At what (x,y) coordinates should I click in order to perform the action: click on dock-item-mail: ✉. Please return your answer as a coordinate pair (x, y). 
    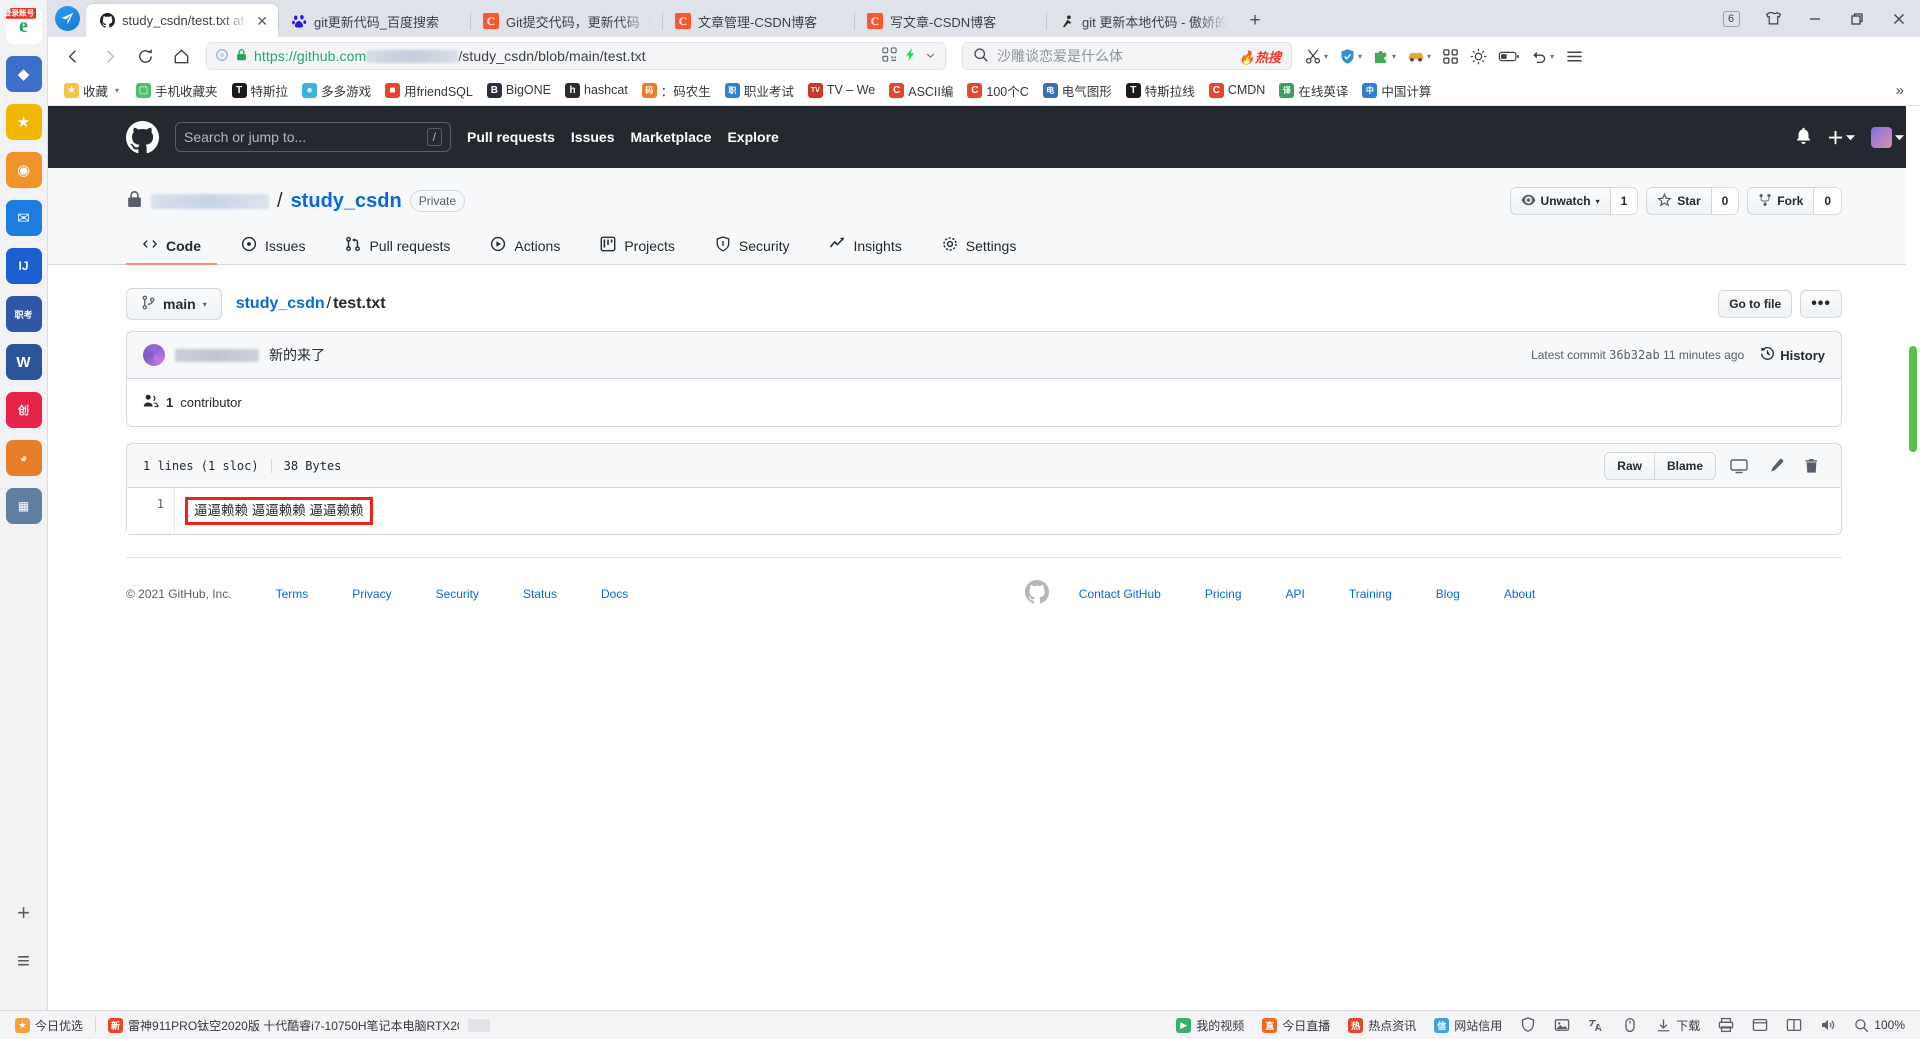
    Looking at the image, I should click on (23, 218).